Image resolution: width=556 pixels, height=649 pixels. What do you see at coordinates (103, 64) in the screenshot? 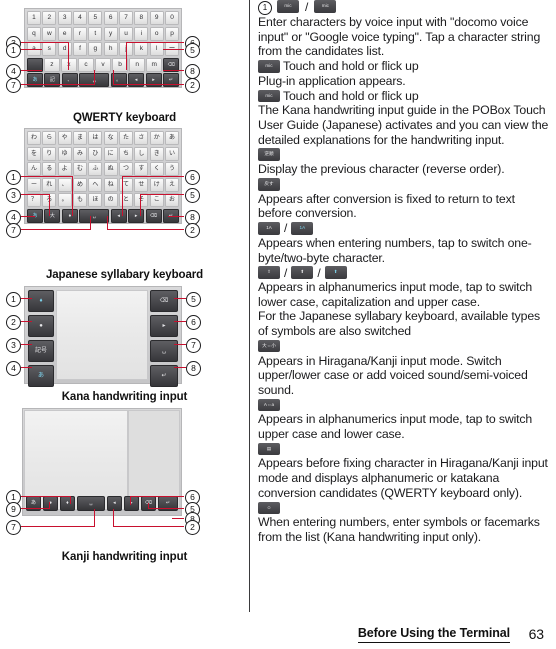
I see `key: v` at bounding box center [103, 64].